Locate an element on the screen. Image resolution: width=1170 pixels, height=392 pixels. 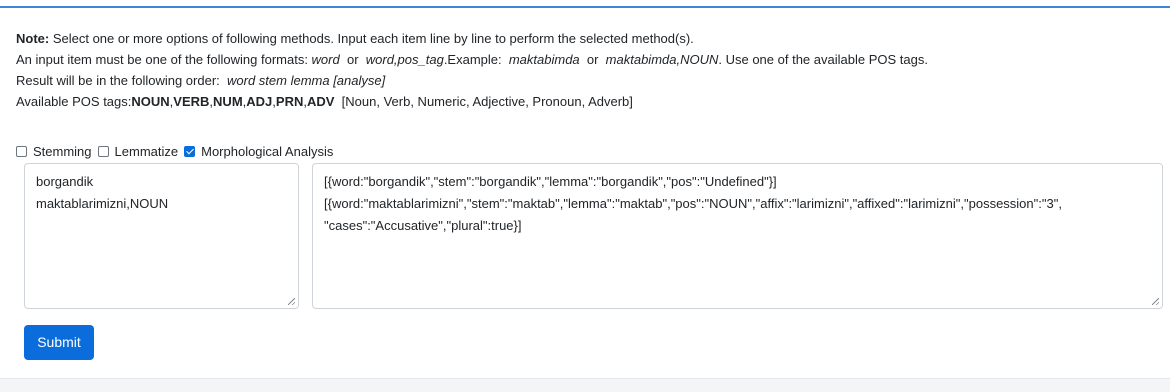
pos-tag: PRN is located at coordinates (289, 101).